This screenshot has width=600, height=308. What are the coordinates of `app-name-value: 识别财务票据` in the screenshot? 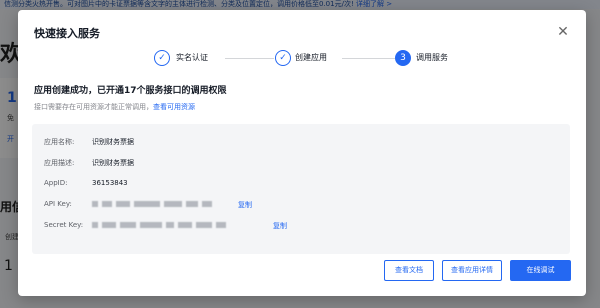 It's located at (113, 142).